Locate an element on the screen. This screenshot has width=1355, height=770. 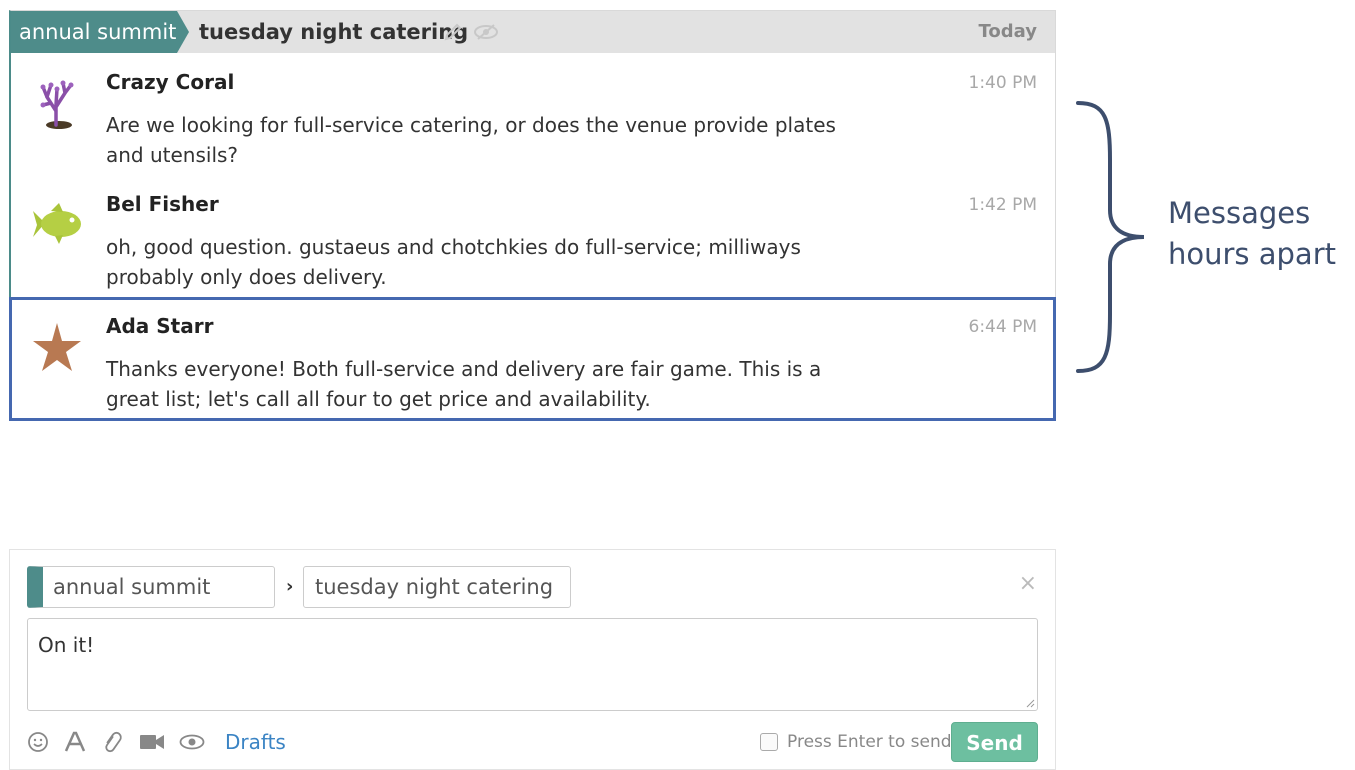
date-label: Today is located at coordinates (1007, 31).